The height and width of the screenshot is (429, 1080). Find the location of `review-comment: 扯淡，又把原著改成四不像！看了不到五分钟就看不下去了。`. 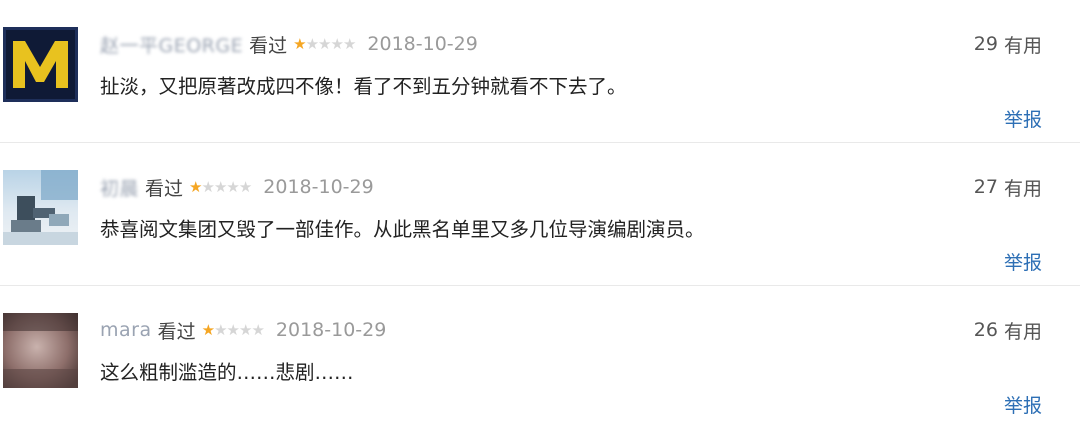

review-comment: 扯淡，又把原著改成四不像！看了不到五分钟就看不下去了。 is located at coordinates (363, 86).